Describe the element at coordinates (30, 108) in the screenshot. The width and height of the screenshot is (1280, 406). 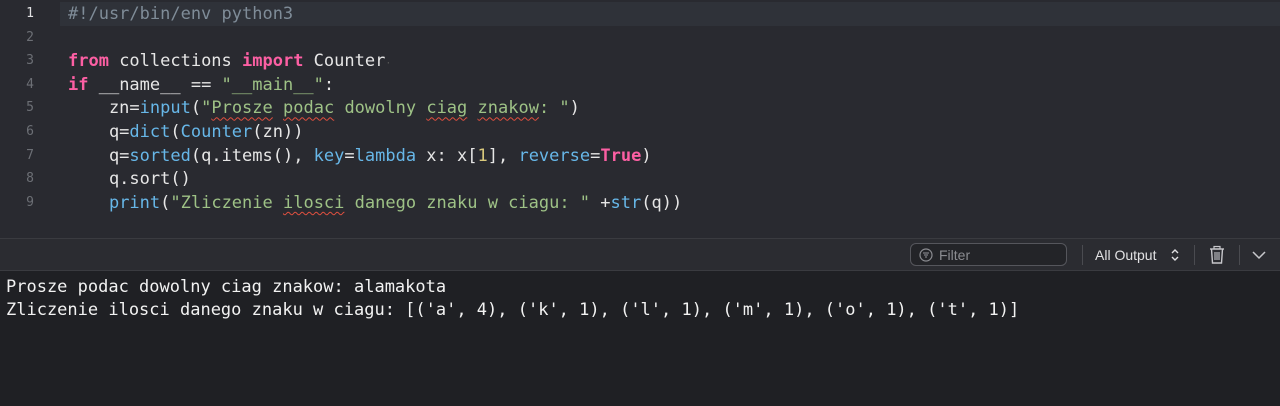
I see `line-number: 5` at that location.